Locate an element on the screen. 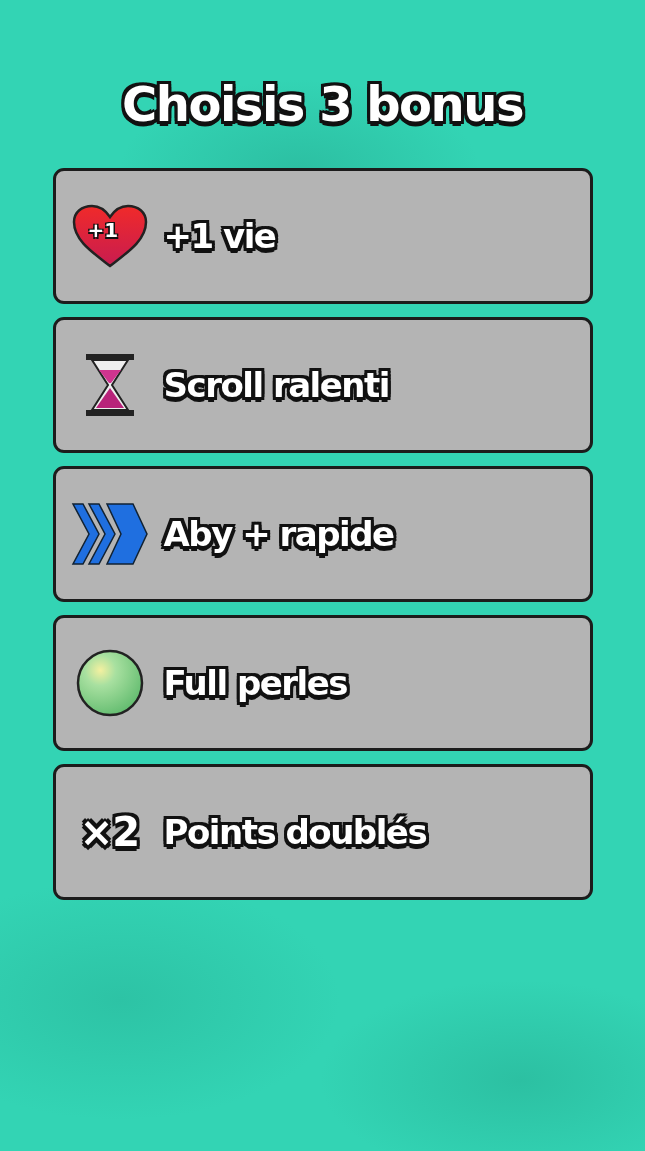 This screenshot has width=645, height=1151. badge-text: +1 is located at coordinates (103, 230).